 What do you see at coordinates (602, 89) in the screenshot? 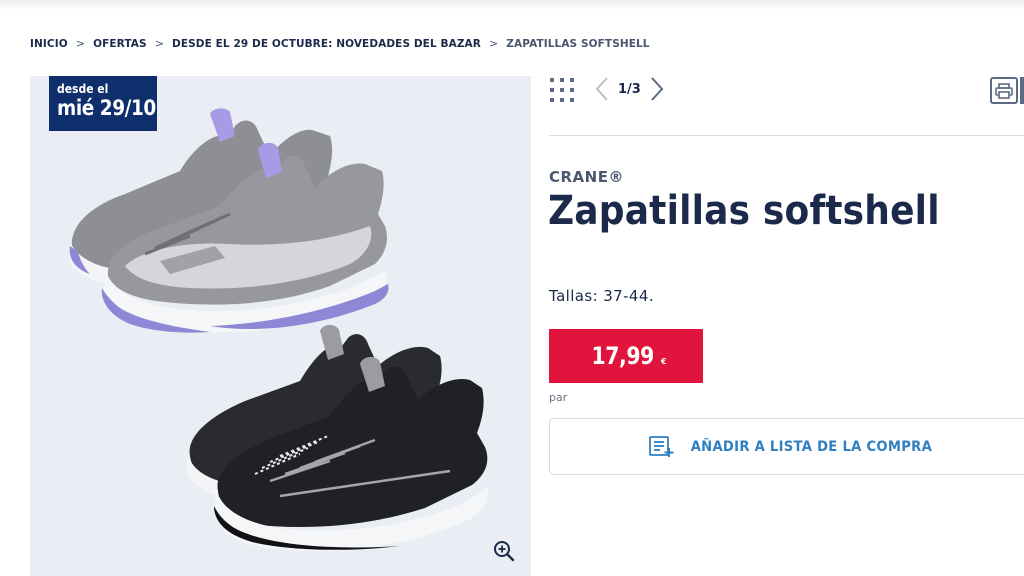
I see `chevron-left-icon` at bounding box center [602, 89].